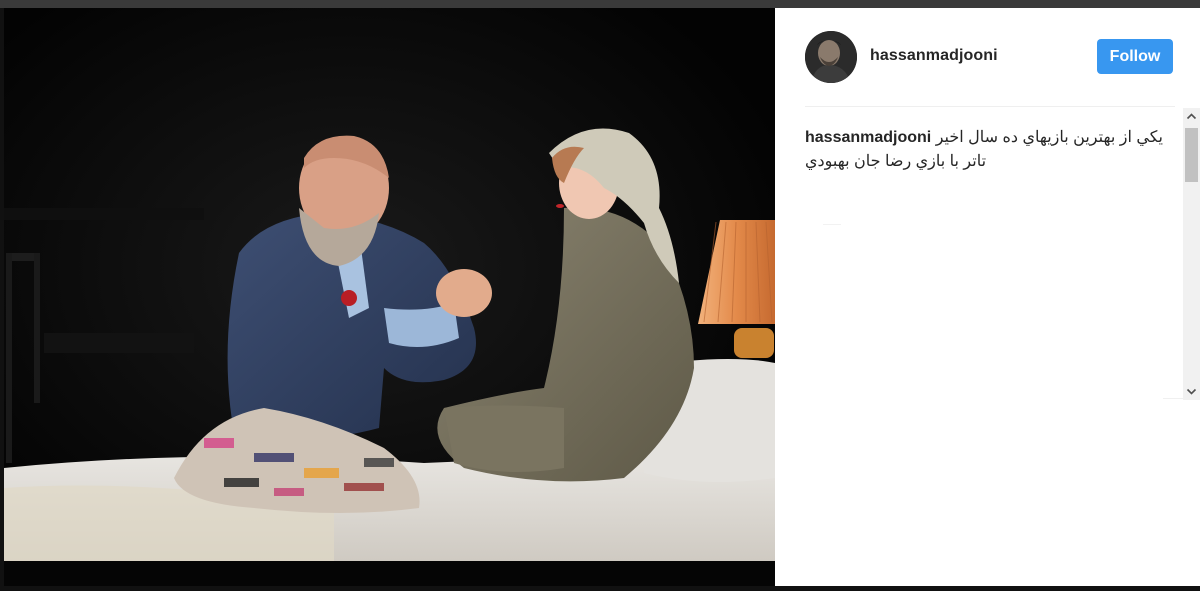 This screenshot has width=1200, height=591. What do you see at coordinates (1191, 254) in the screenshot?
I see `comments-scrollbar` at bounding box center [1191, 254].